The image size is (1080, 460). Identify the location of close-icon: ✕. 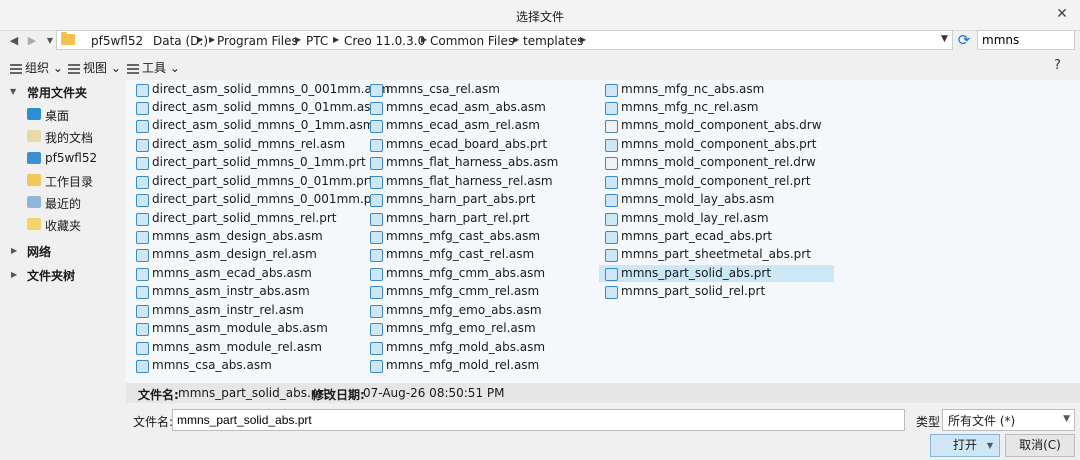
(1062, 14).